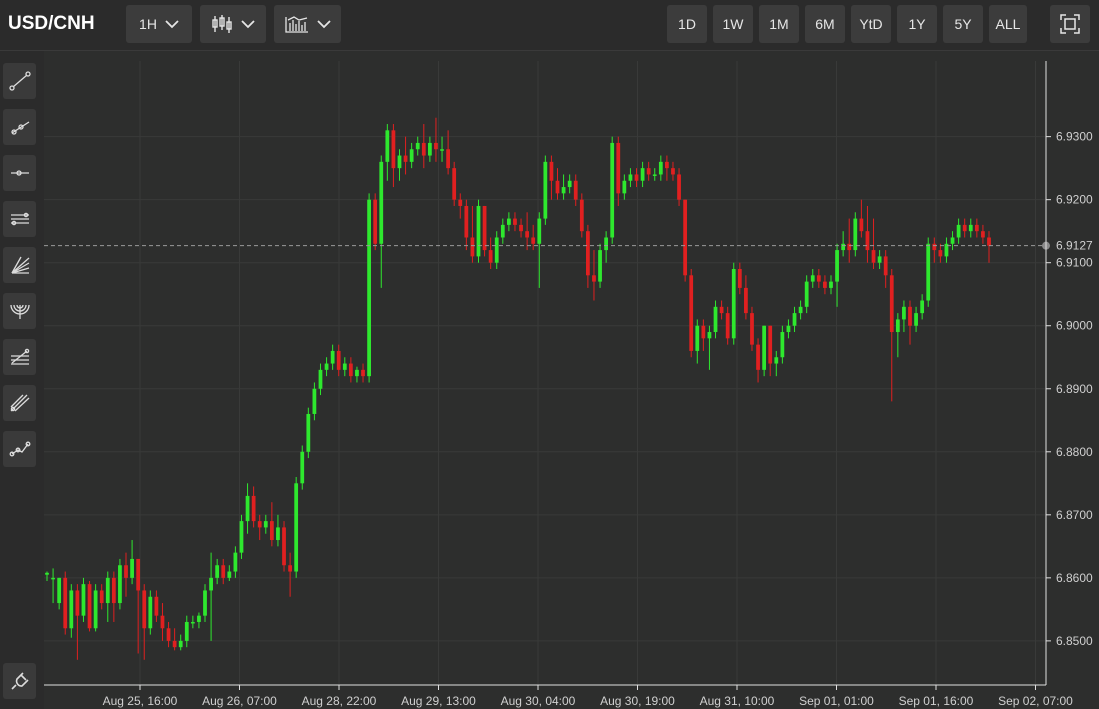 The height and width of the screenshot is (709, 1099). Describe the element at coordinates (140, 701) in the screenshot. I see `x-tick-label: Aug 25, 16:00` at that location.